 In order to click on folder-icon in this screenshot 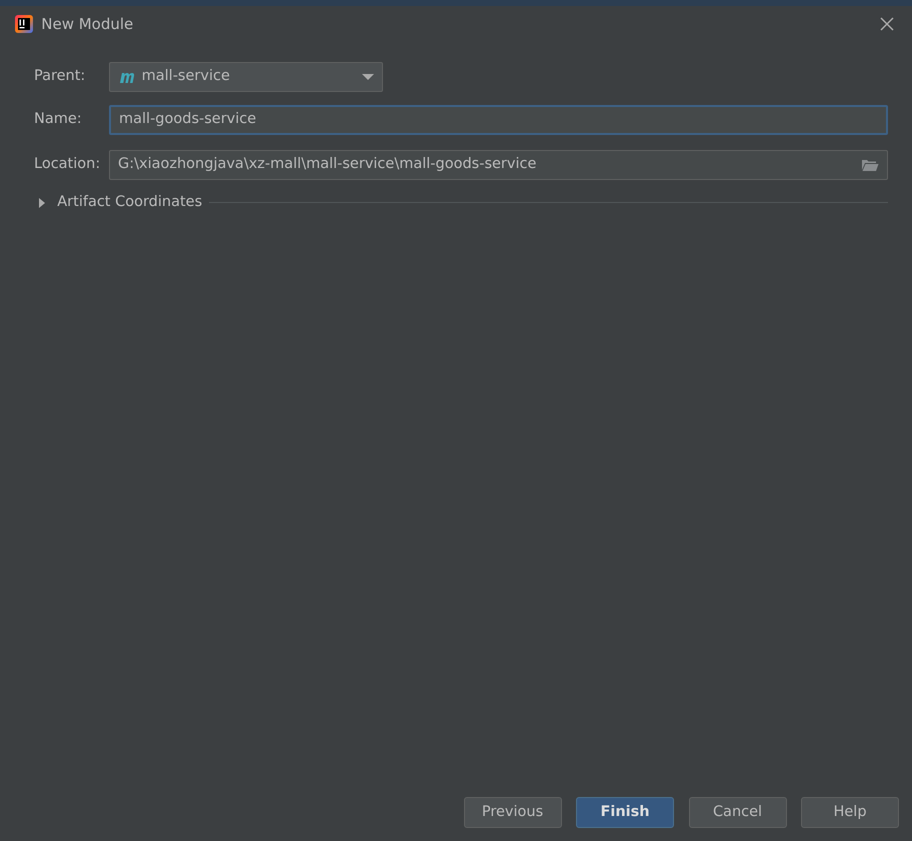, I will do `click(870, 165)`.